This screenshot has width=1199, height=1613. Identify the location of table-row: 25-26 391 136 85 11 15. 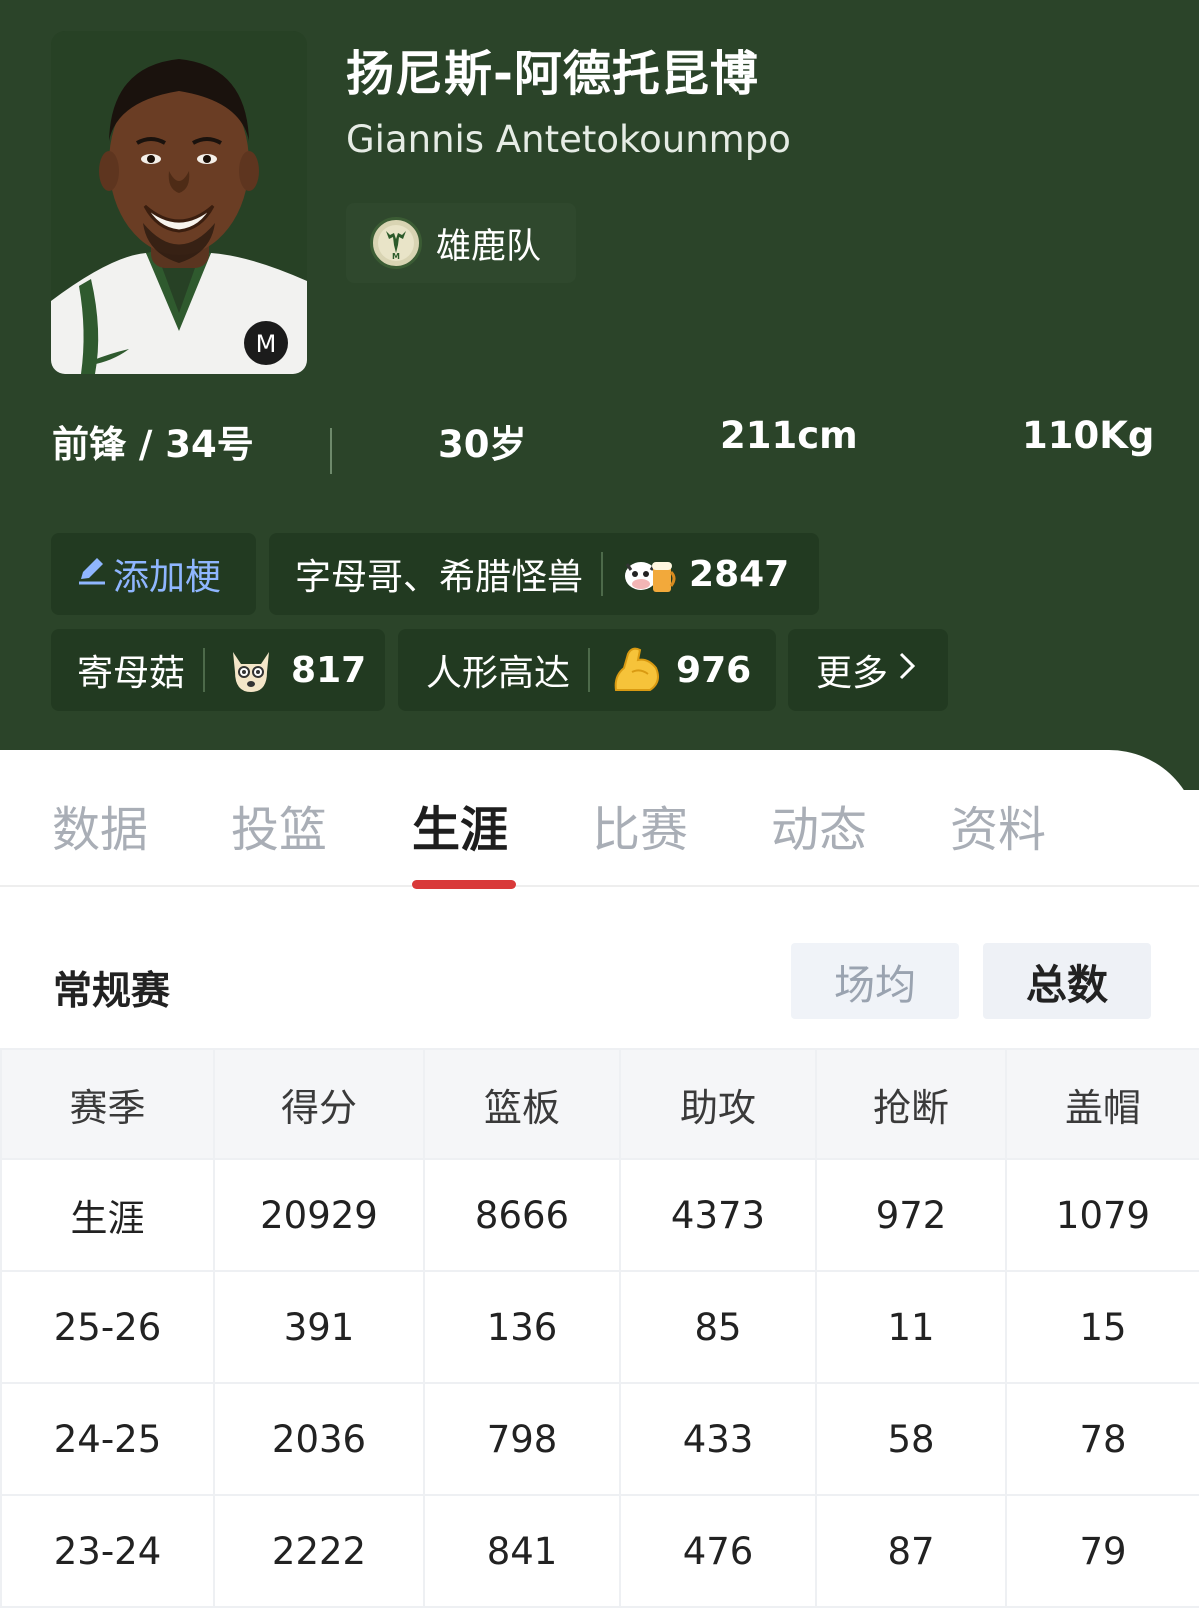
(599, 1327).